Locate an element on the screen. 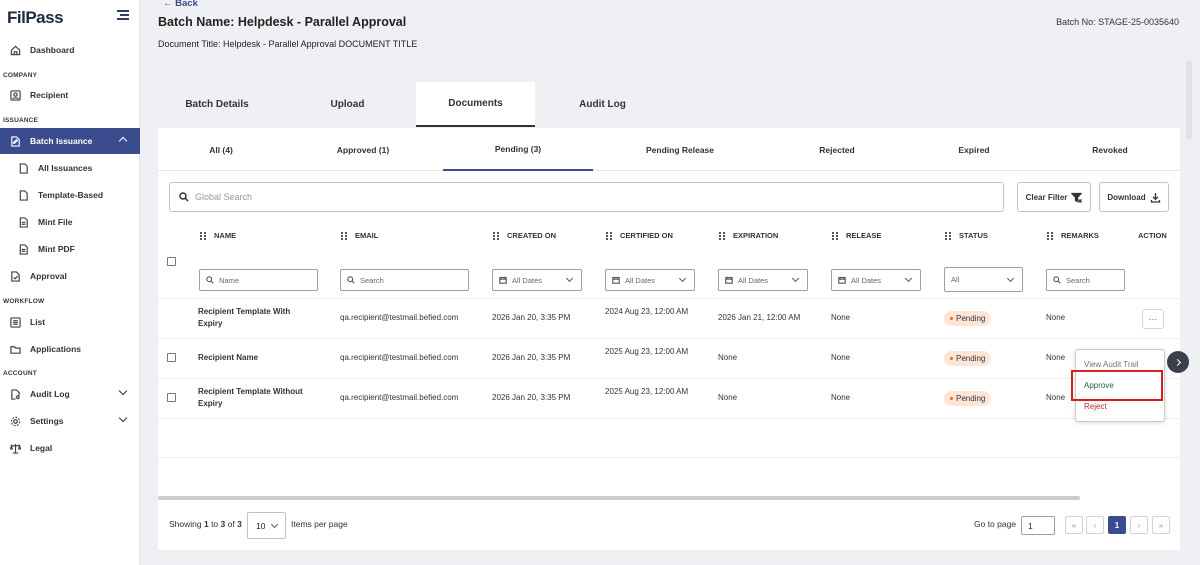  sidebar-item-batch-issuance: Batch Issuance is located at coordinates (70, 141).